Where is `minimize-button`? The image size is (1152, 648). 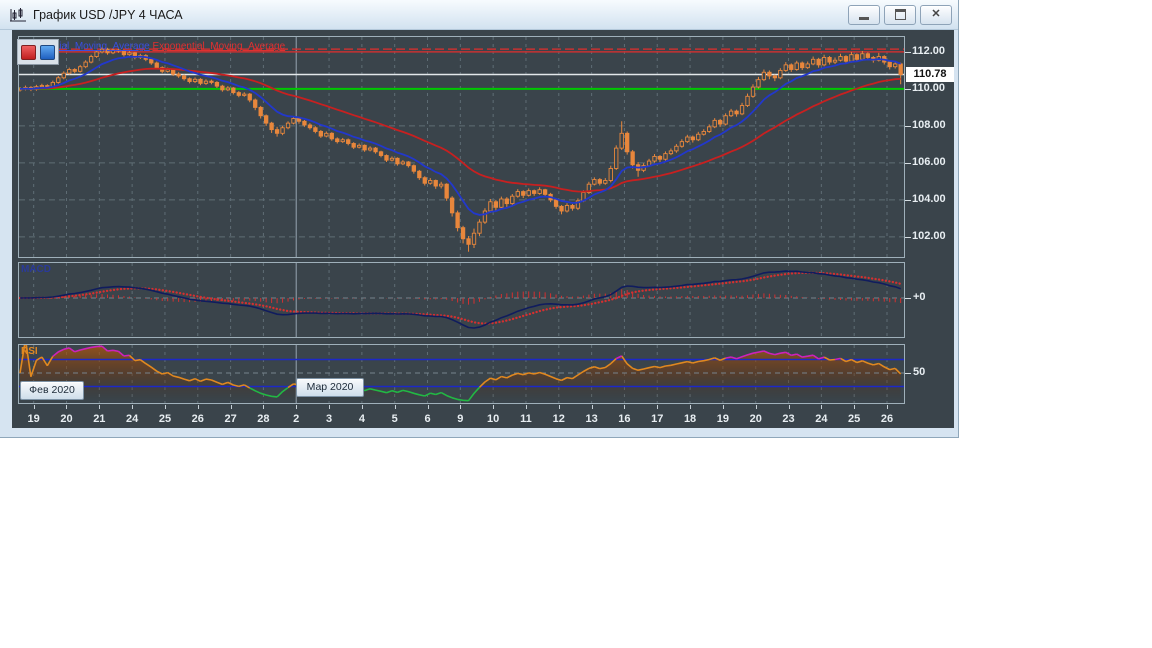
minimize-button is located at coordinates (864, 14).